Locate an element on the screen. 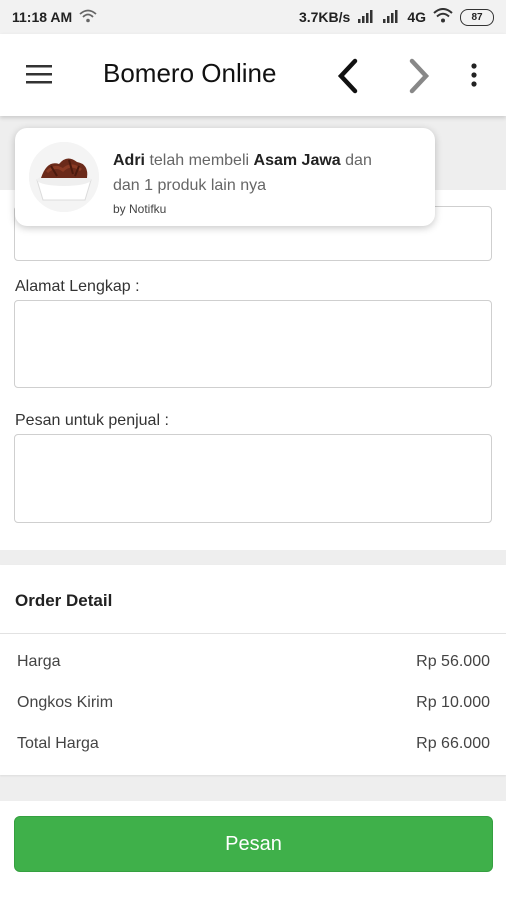 The width and height of the screenshot is (506, 900). battery-level: 87 is located at coordinates (477, 17).